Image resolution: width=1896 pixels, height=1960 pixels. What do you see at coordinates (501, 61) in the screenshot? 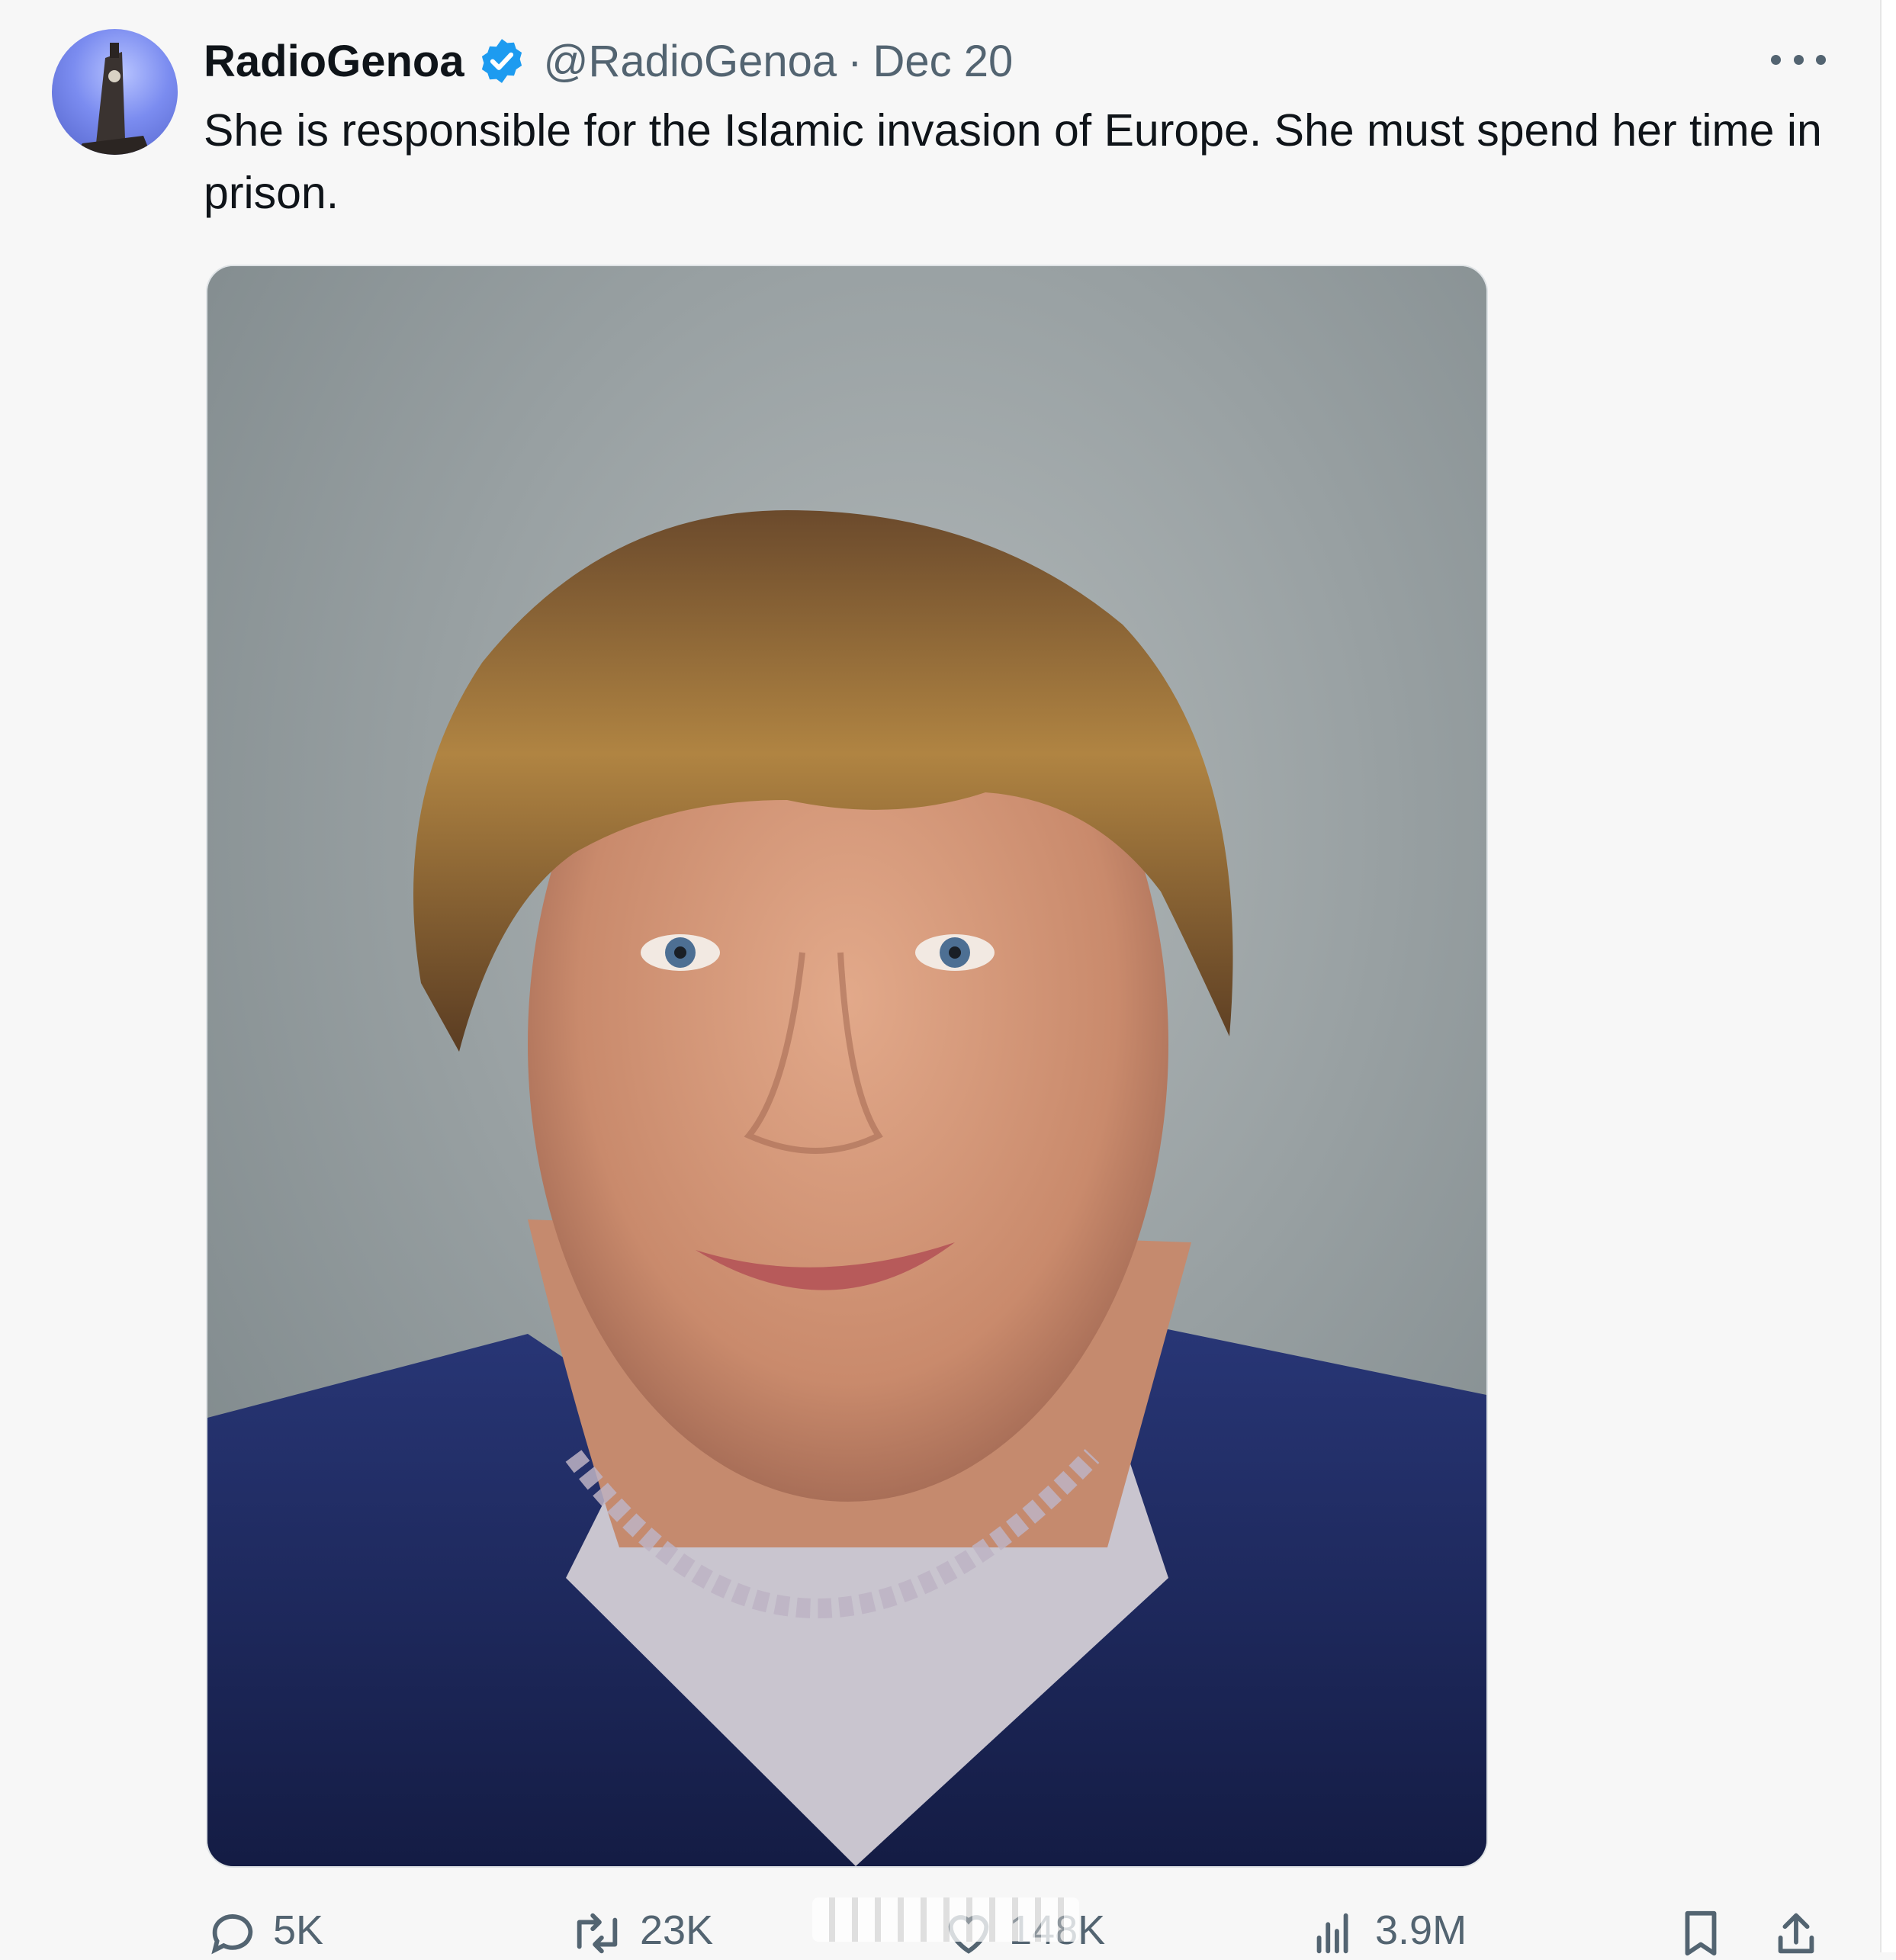
I see `verified-badge-icon` at bounding box center [501, 61].